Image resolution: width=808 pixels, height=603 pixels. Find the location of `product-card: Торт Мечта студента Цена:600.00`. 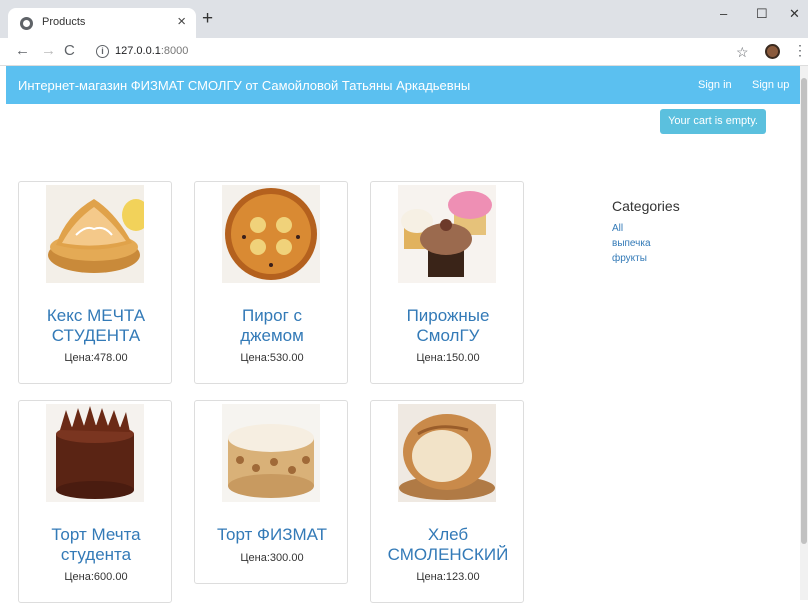

product-card: Торт Мечта студента Цена:600.00 is located at coordinates (95, 501).